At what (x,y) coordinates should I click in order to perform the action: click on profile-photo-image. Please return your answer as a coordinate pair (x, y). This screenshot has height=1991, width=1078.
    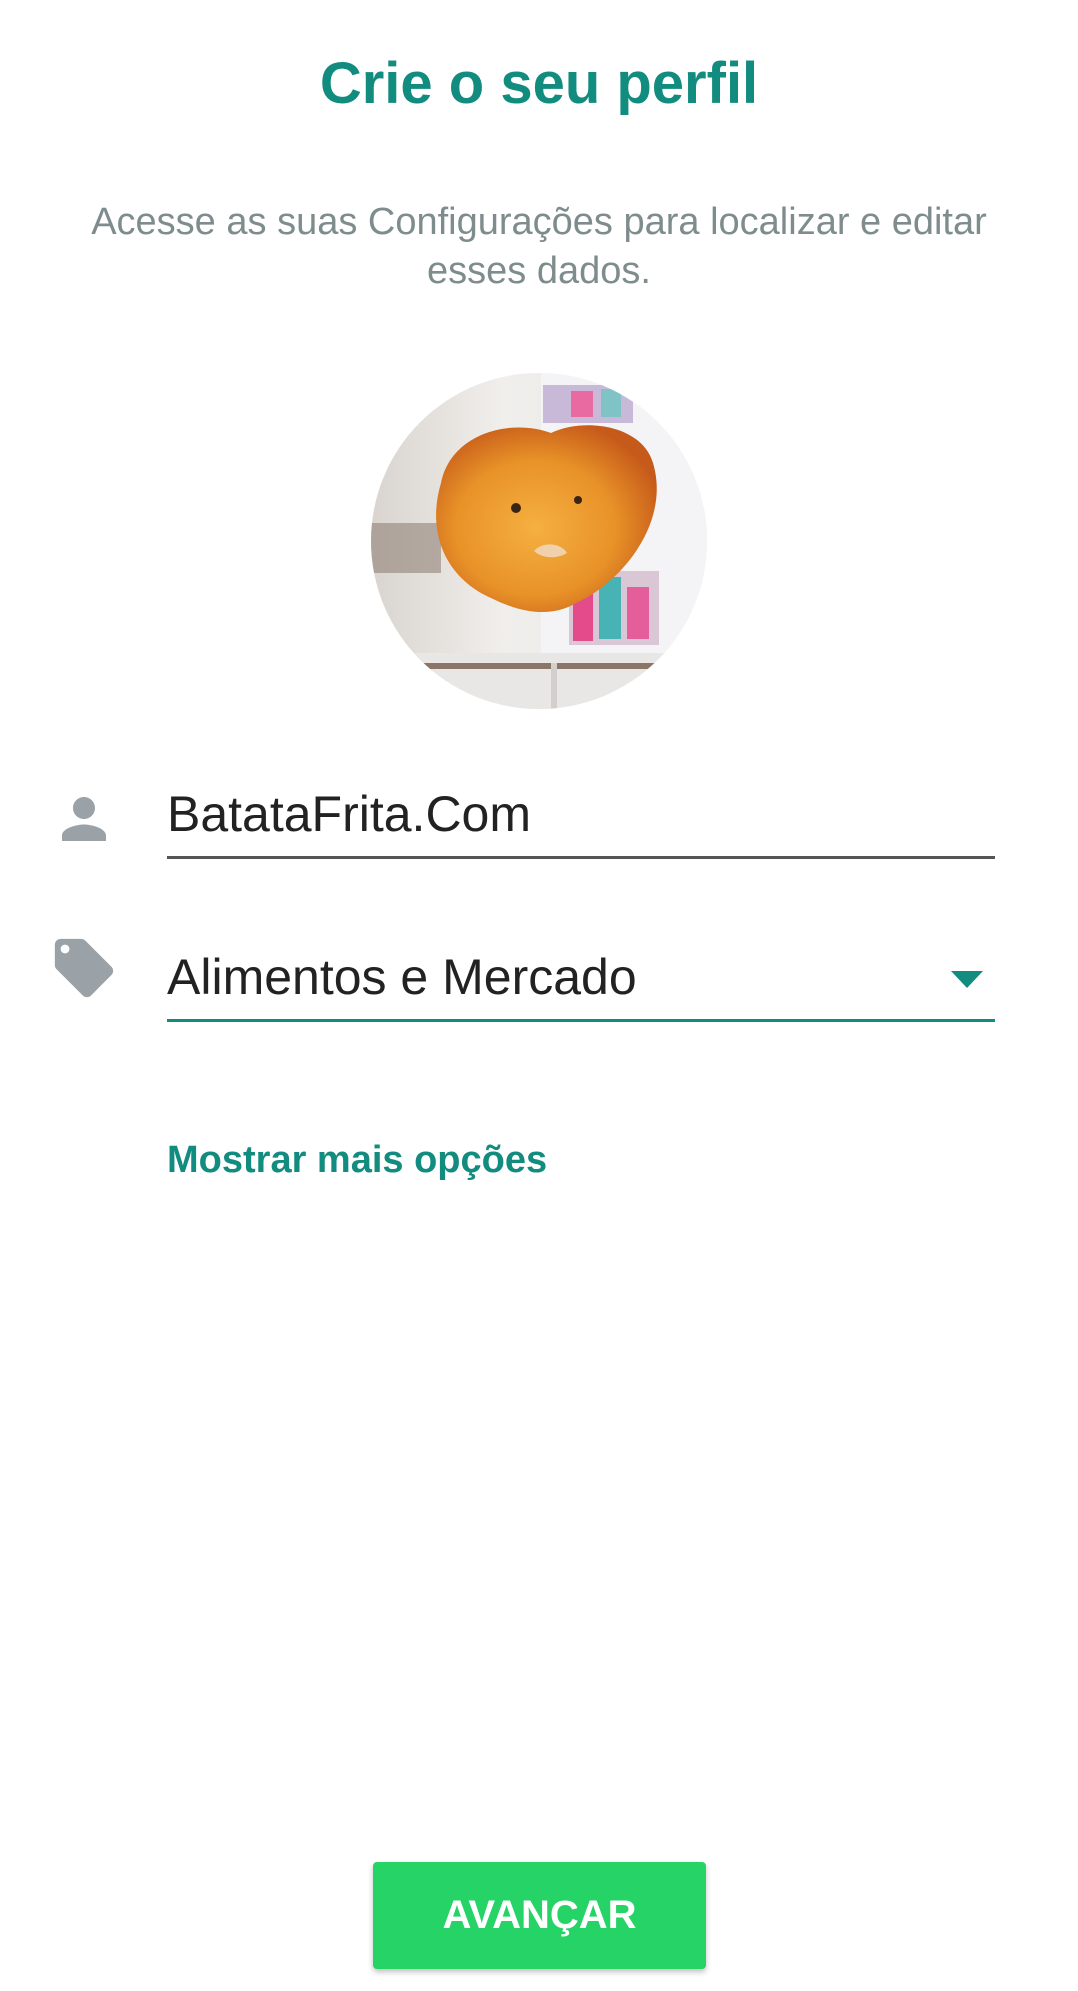
    Looking at the image, I should click on (539, 541).